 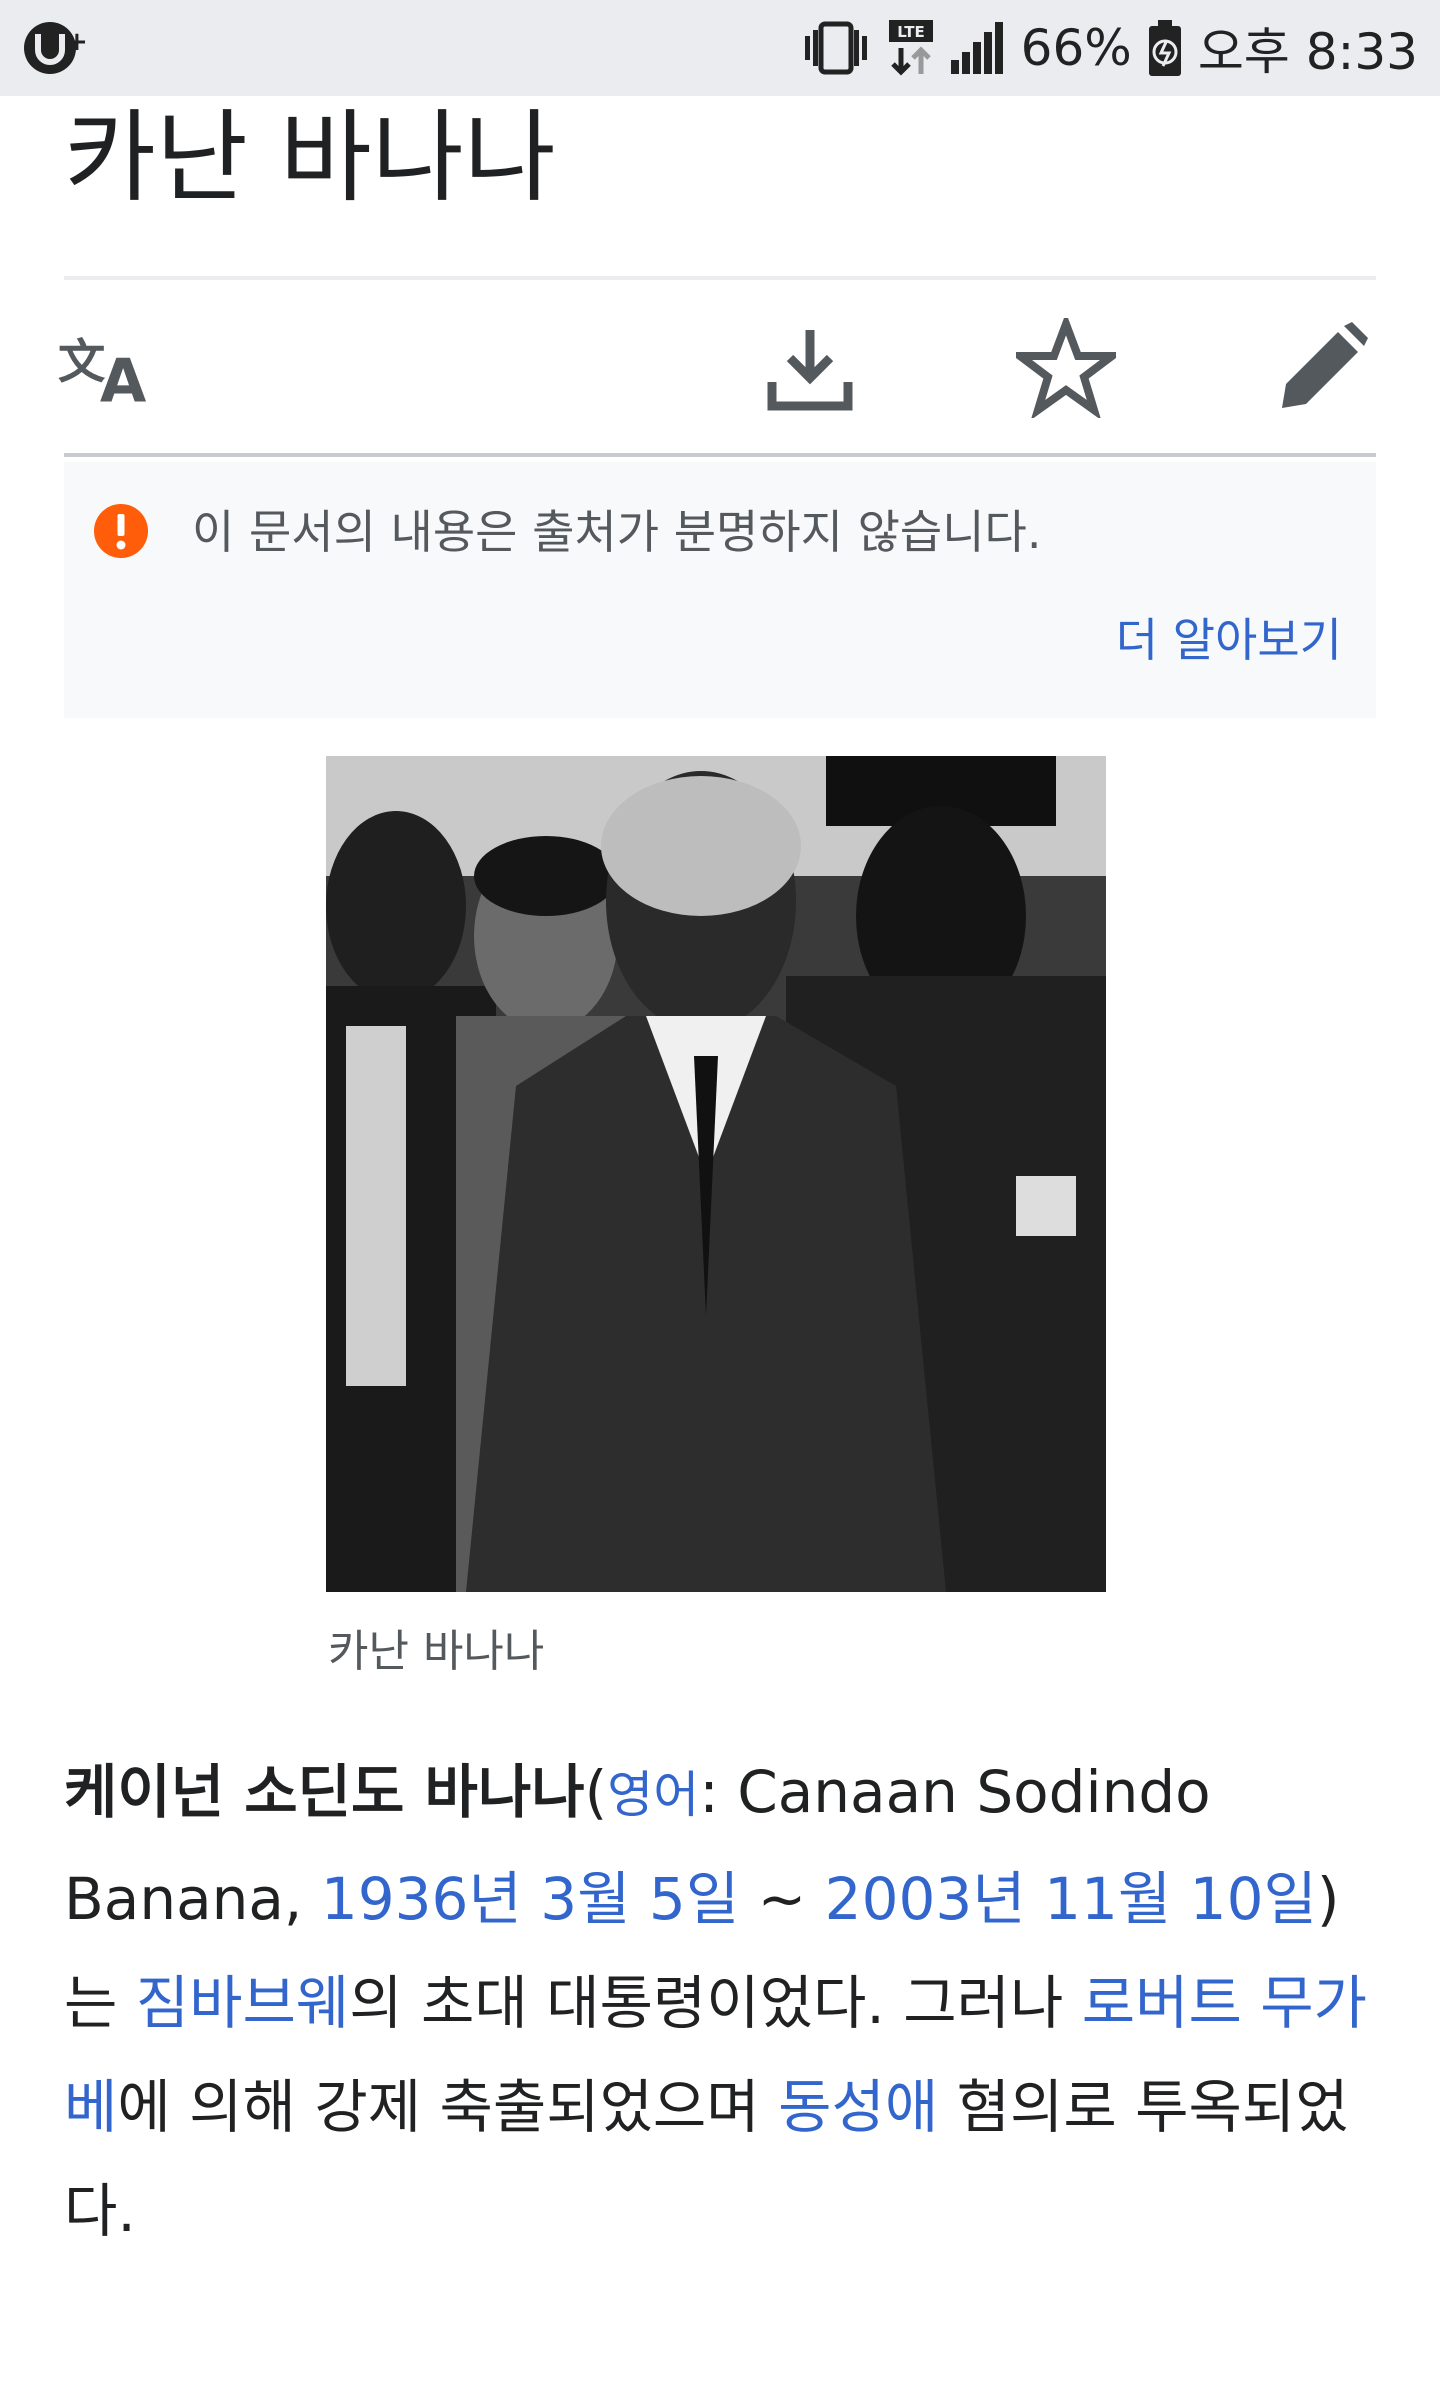 I want to click on translate-icon: 文 A, so click(x=102, y=374).